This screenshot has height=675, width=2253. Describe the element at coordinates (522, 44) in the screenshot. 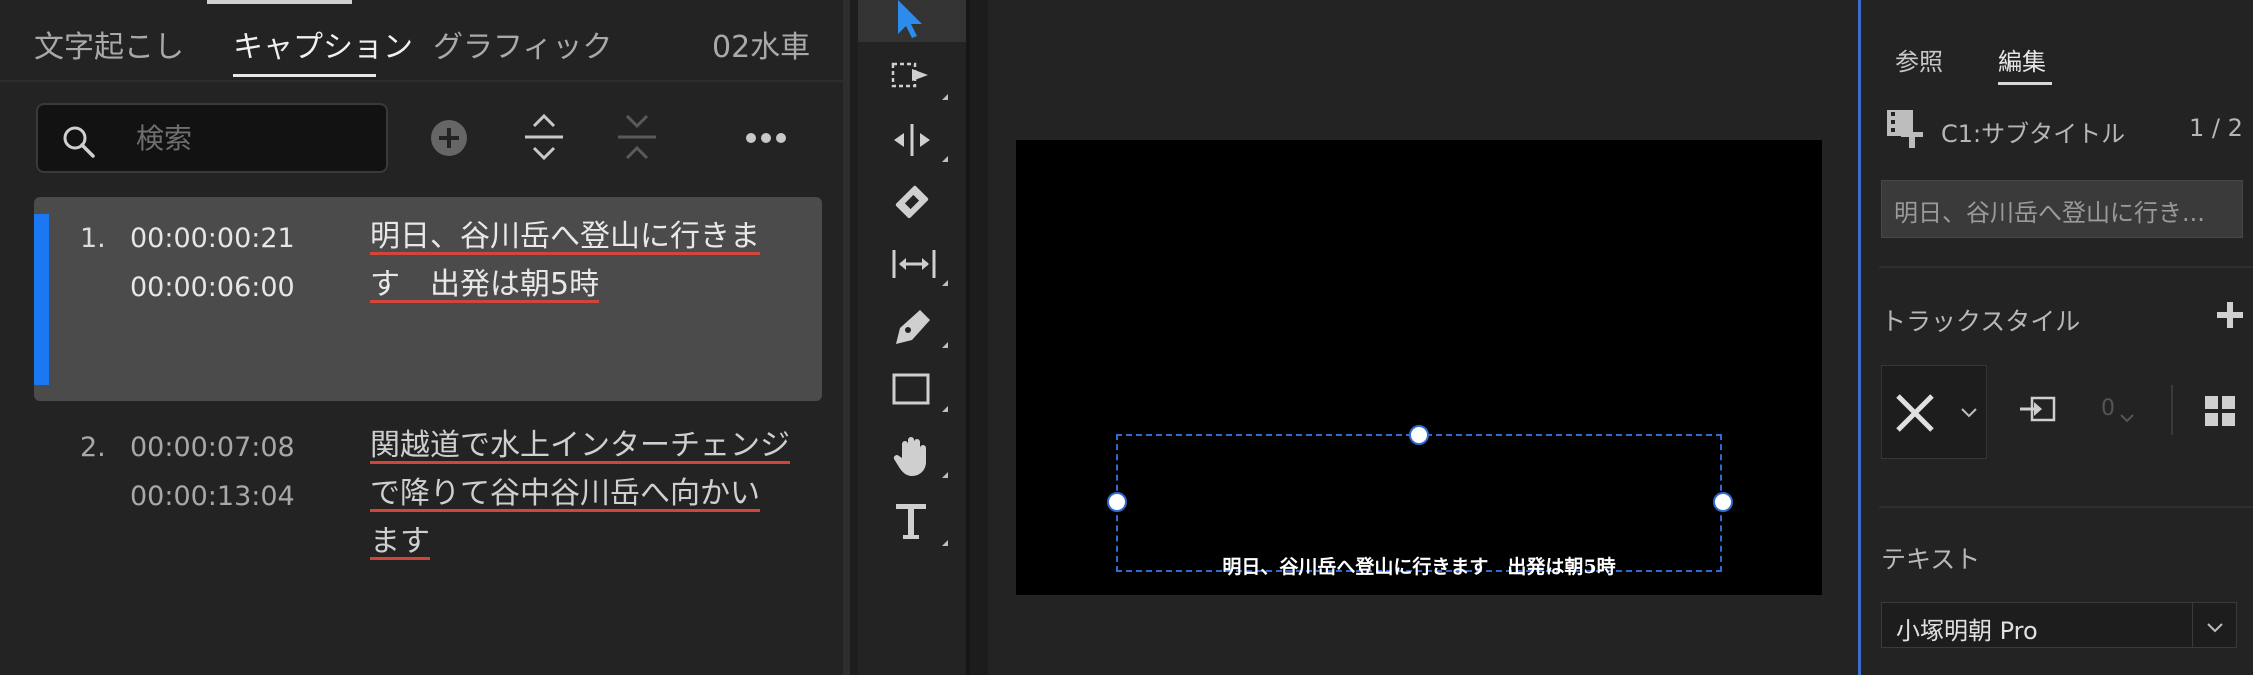

I see `tab-graphics: グラフィック` at that location.